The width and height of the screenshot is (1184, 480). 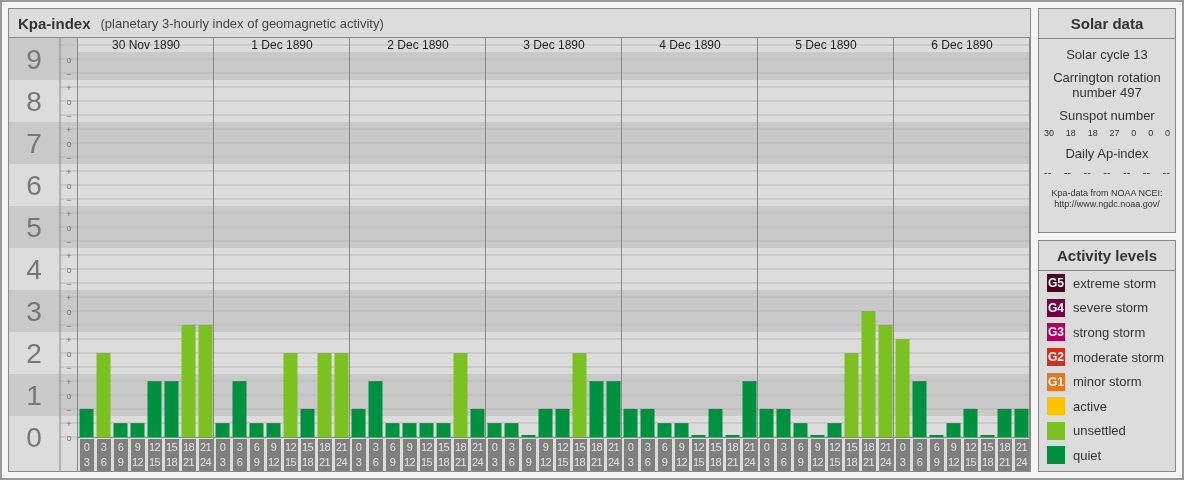 I want to click on level-label: quiet, so click(x=1087, y=455).